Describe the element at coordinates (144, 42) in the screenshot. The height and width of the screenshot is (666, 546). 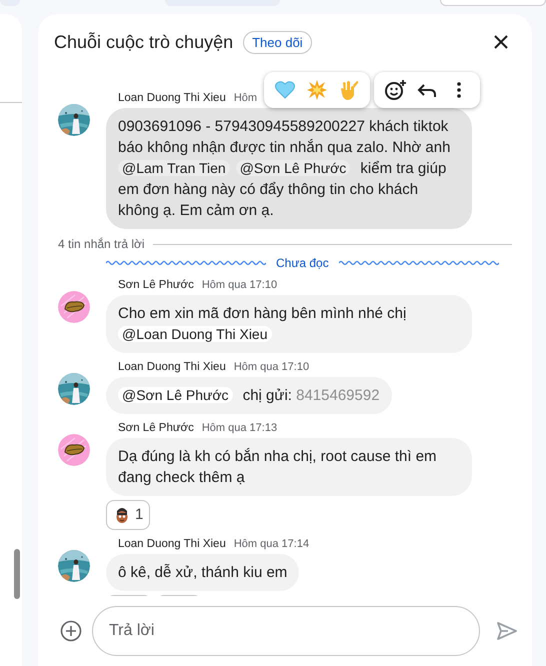
I see `panel-title: Chuỗi cuộc trò chuyện` at that location.